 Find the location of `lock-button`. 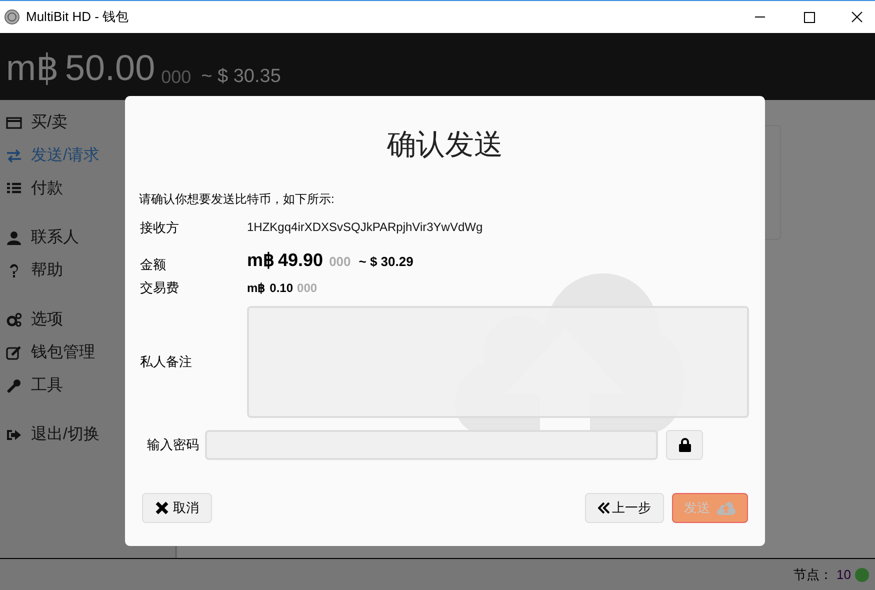

lock-button is located at coordinates (684, 445).